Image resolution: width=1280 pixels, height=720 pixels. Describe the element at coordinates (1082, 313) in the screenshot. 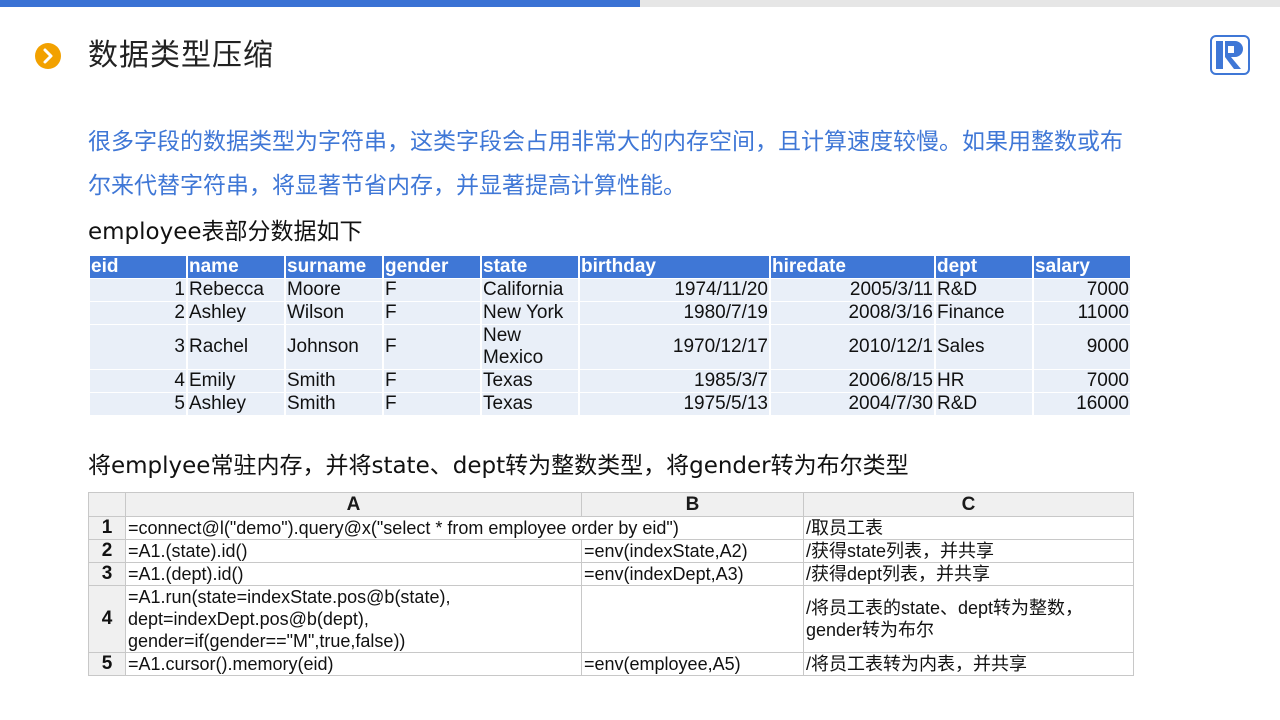

I see `cell-salary: 11000` at that location.